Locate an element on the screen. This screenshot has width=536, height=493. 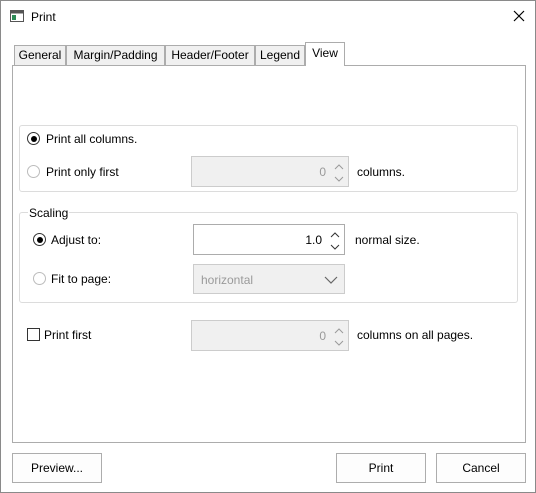
fit-to-page-dropdown: horizontal is located at coordinates (269, 279).